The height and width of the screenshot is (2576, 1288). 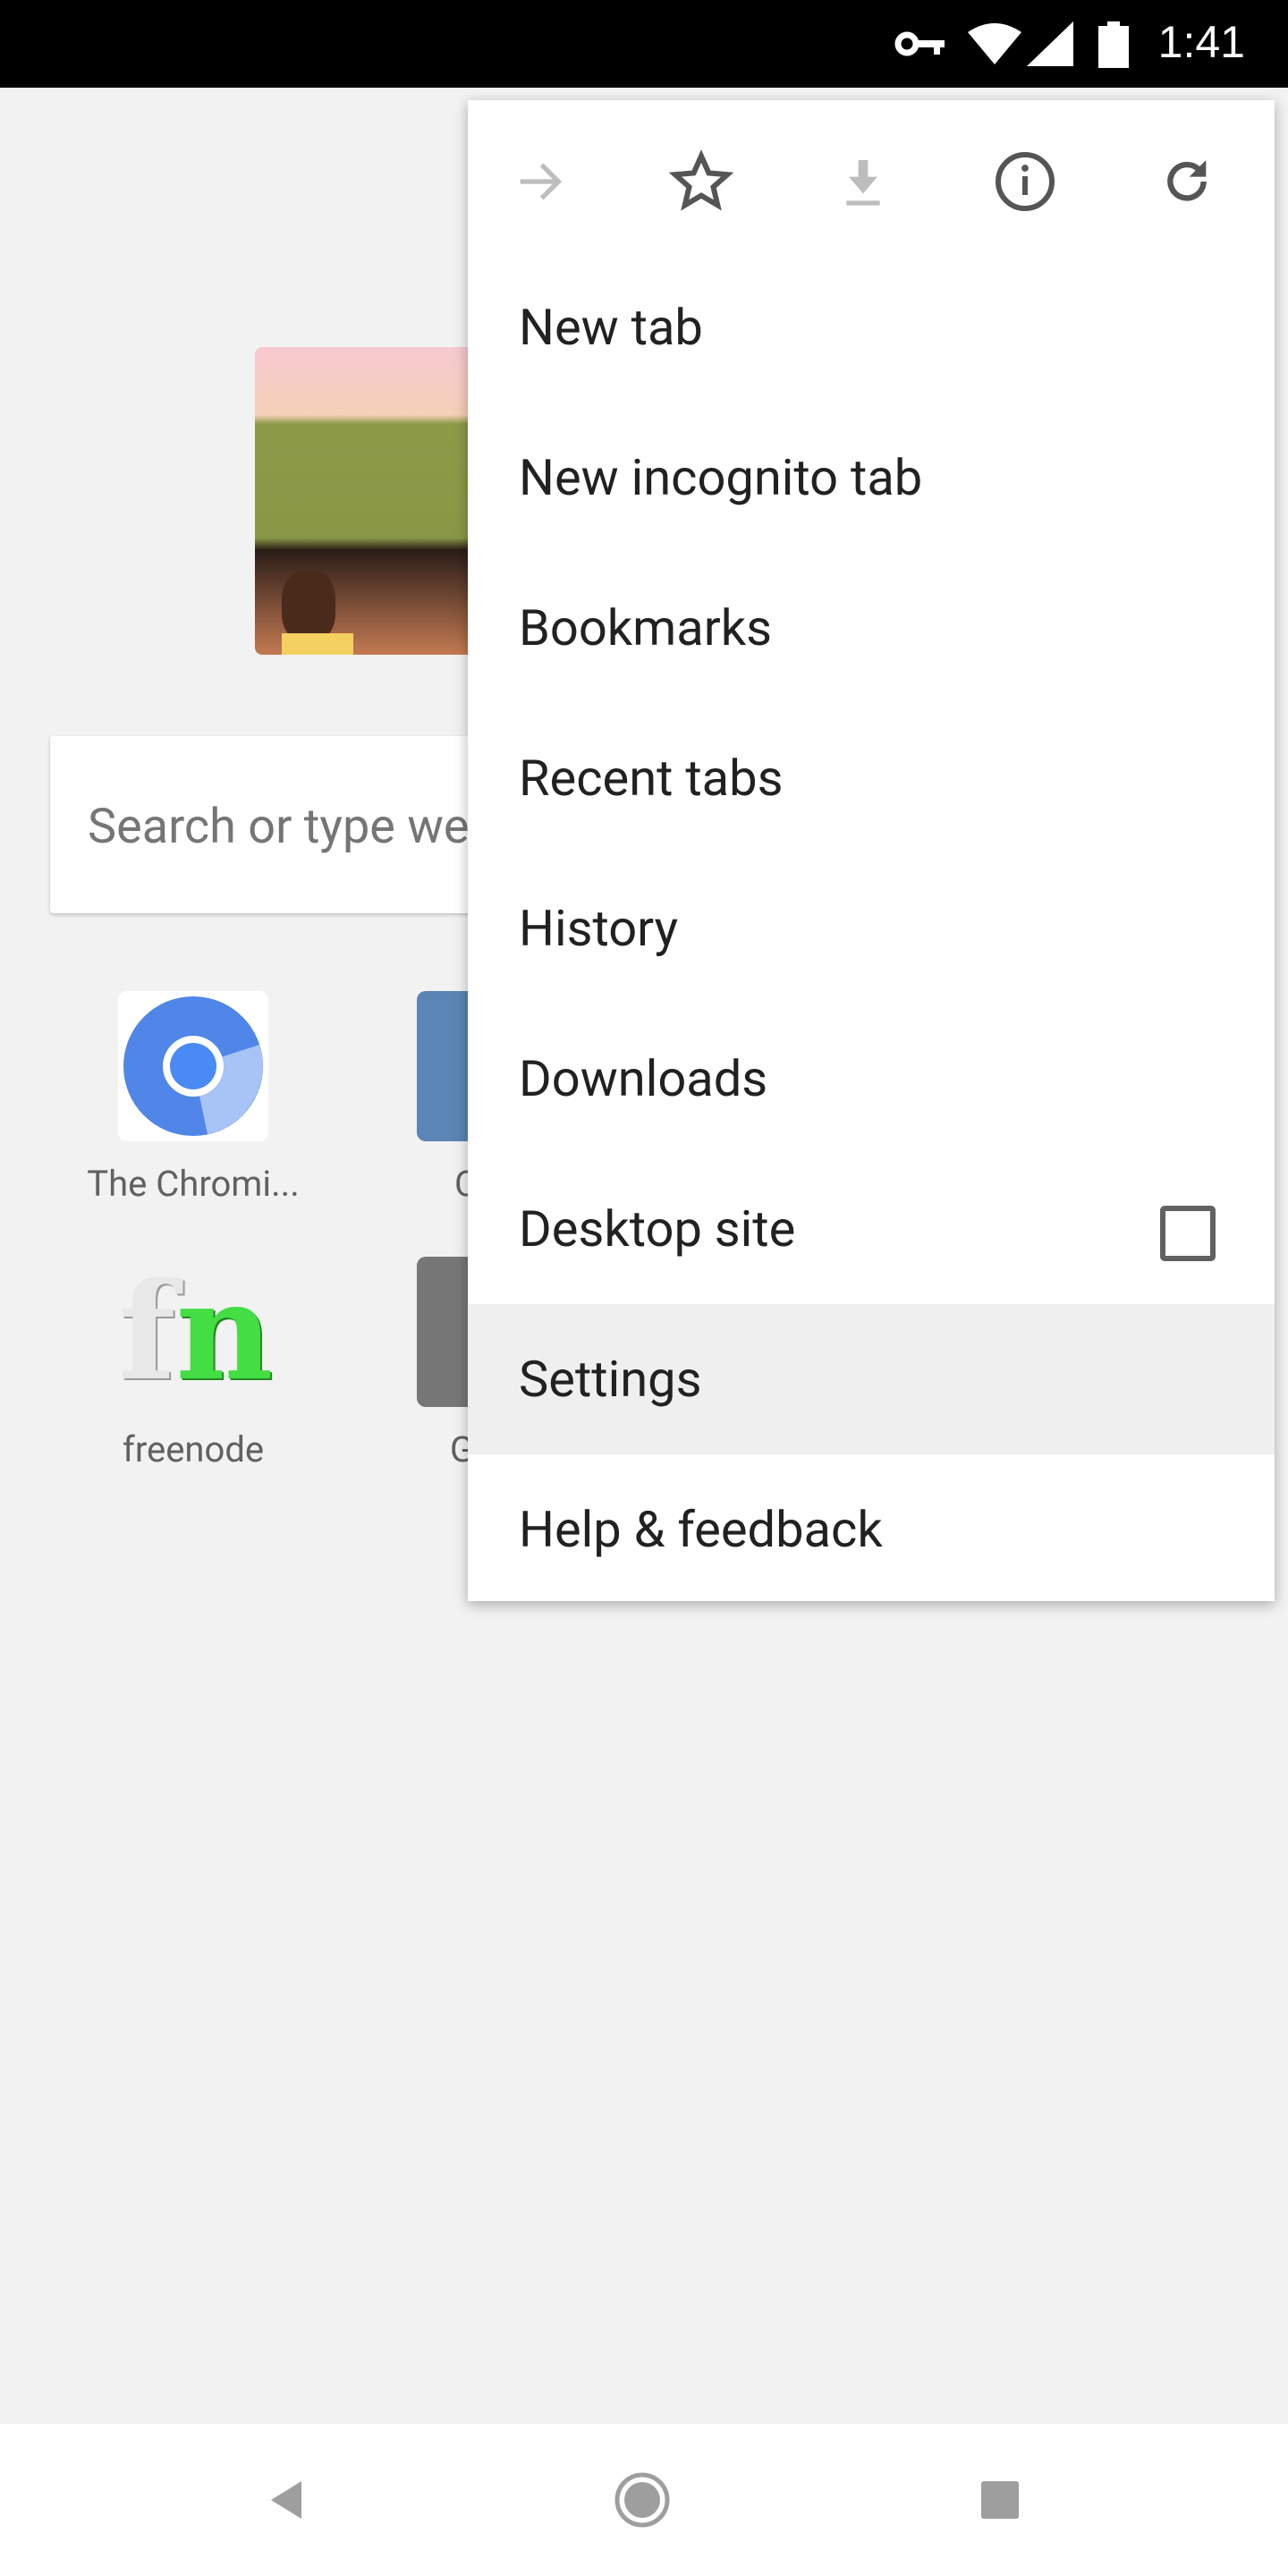 I want to click on bookmark-star-icon, so click(x=701, y=180).